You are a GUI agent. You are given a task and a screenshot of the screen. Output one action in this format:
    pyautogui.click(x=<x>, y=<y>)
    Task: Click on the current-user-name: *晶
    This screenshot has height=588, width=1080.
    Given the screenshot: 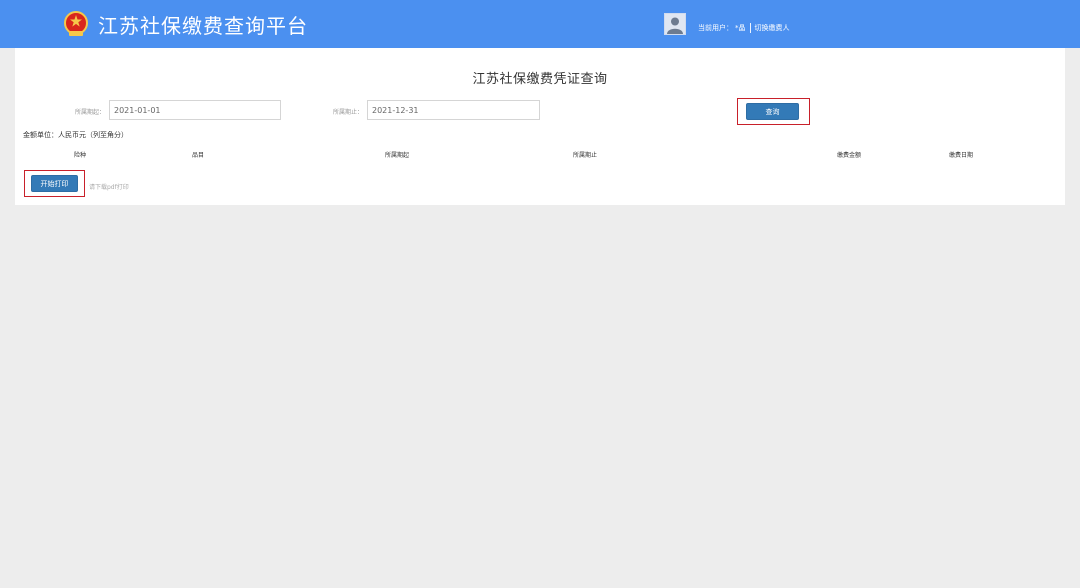 What is the action you would take?
    pyautogui.click(x=740, y=27)
    